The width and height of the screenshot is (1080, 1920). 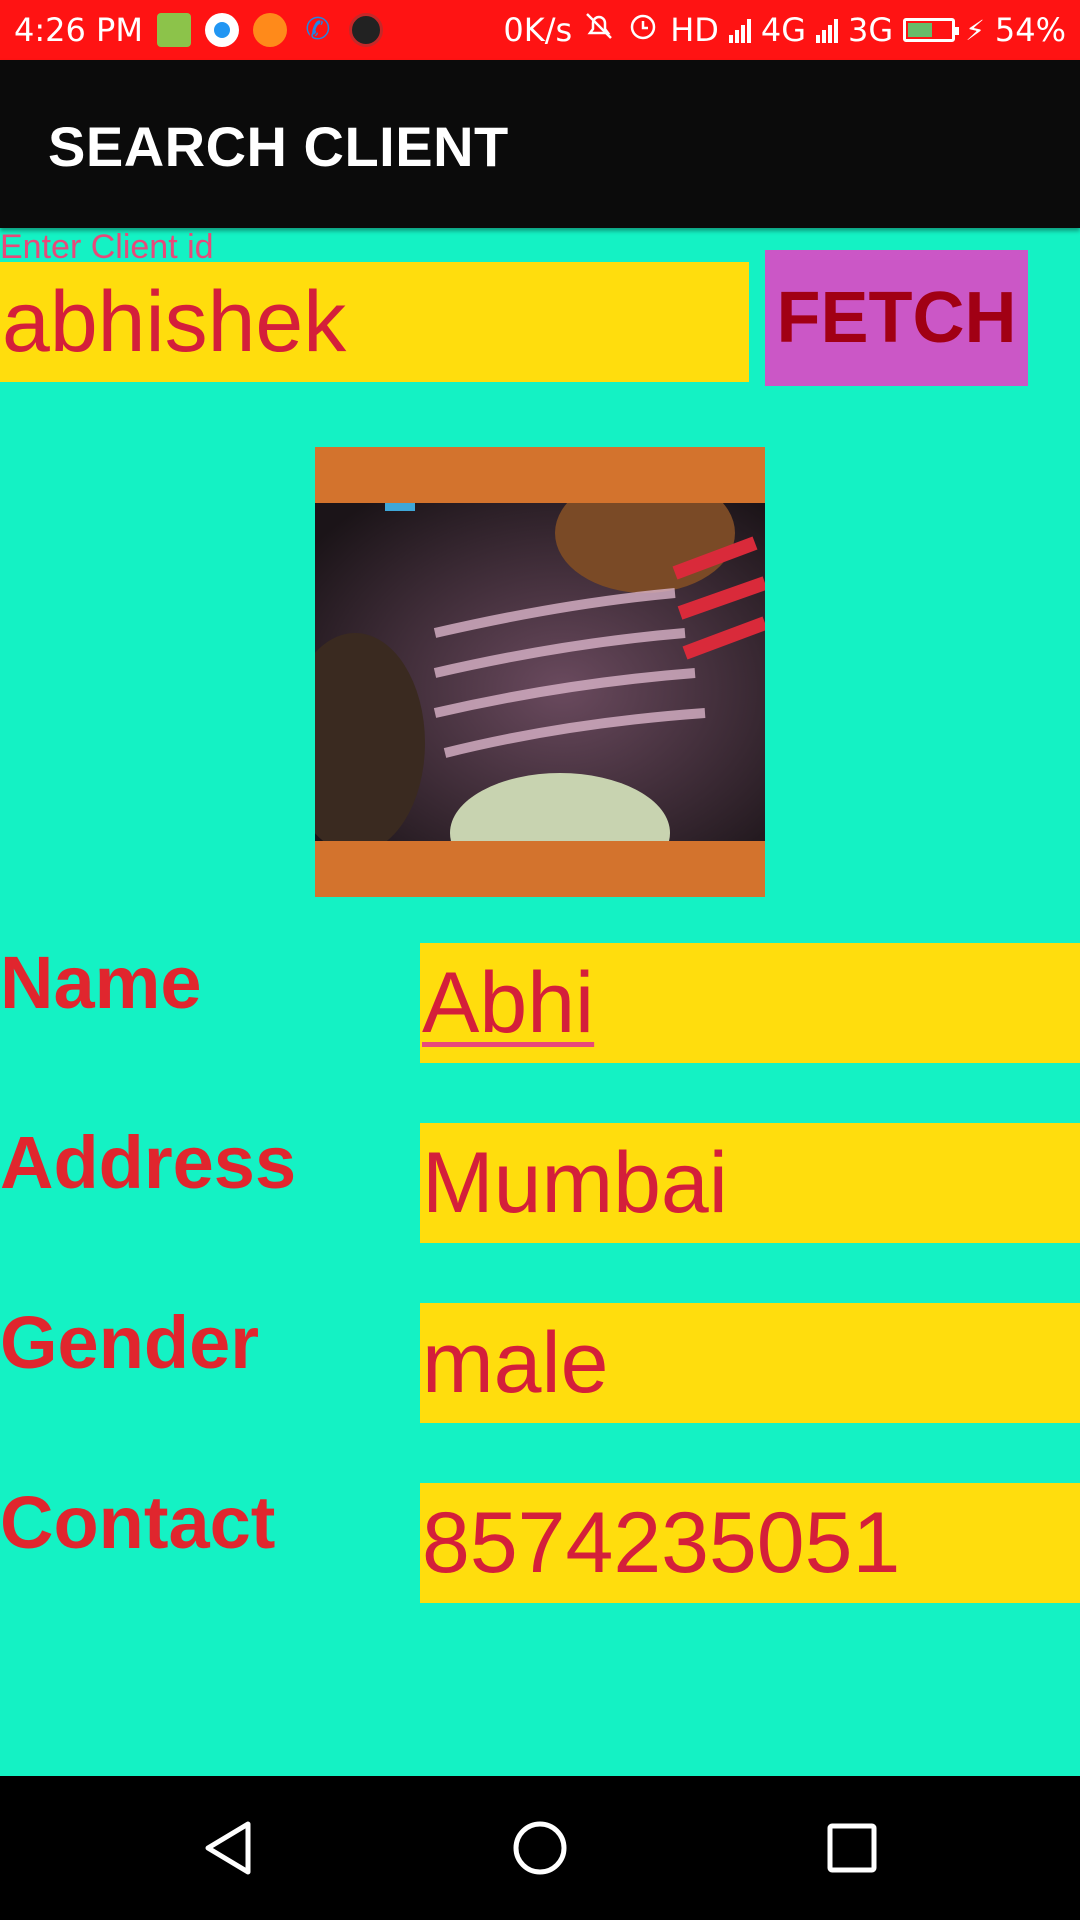 I want to click on client-photo, so click(x=540, y=672).